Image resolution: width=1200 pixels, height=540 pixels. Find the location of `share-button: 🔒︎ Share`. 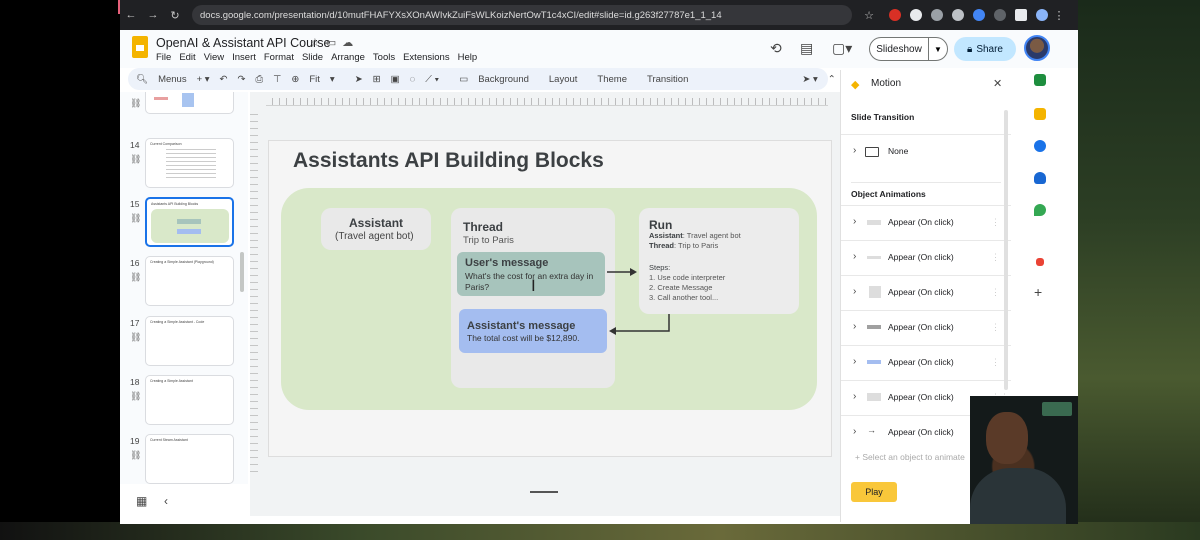

share-button: 🔒︎ Share is located at coordinates (985, 49).